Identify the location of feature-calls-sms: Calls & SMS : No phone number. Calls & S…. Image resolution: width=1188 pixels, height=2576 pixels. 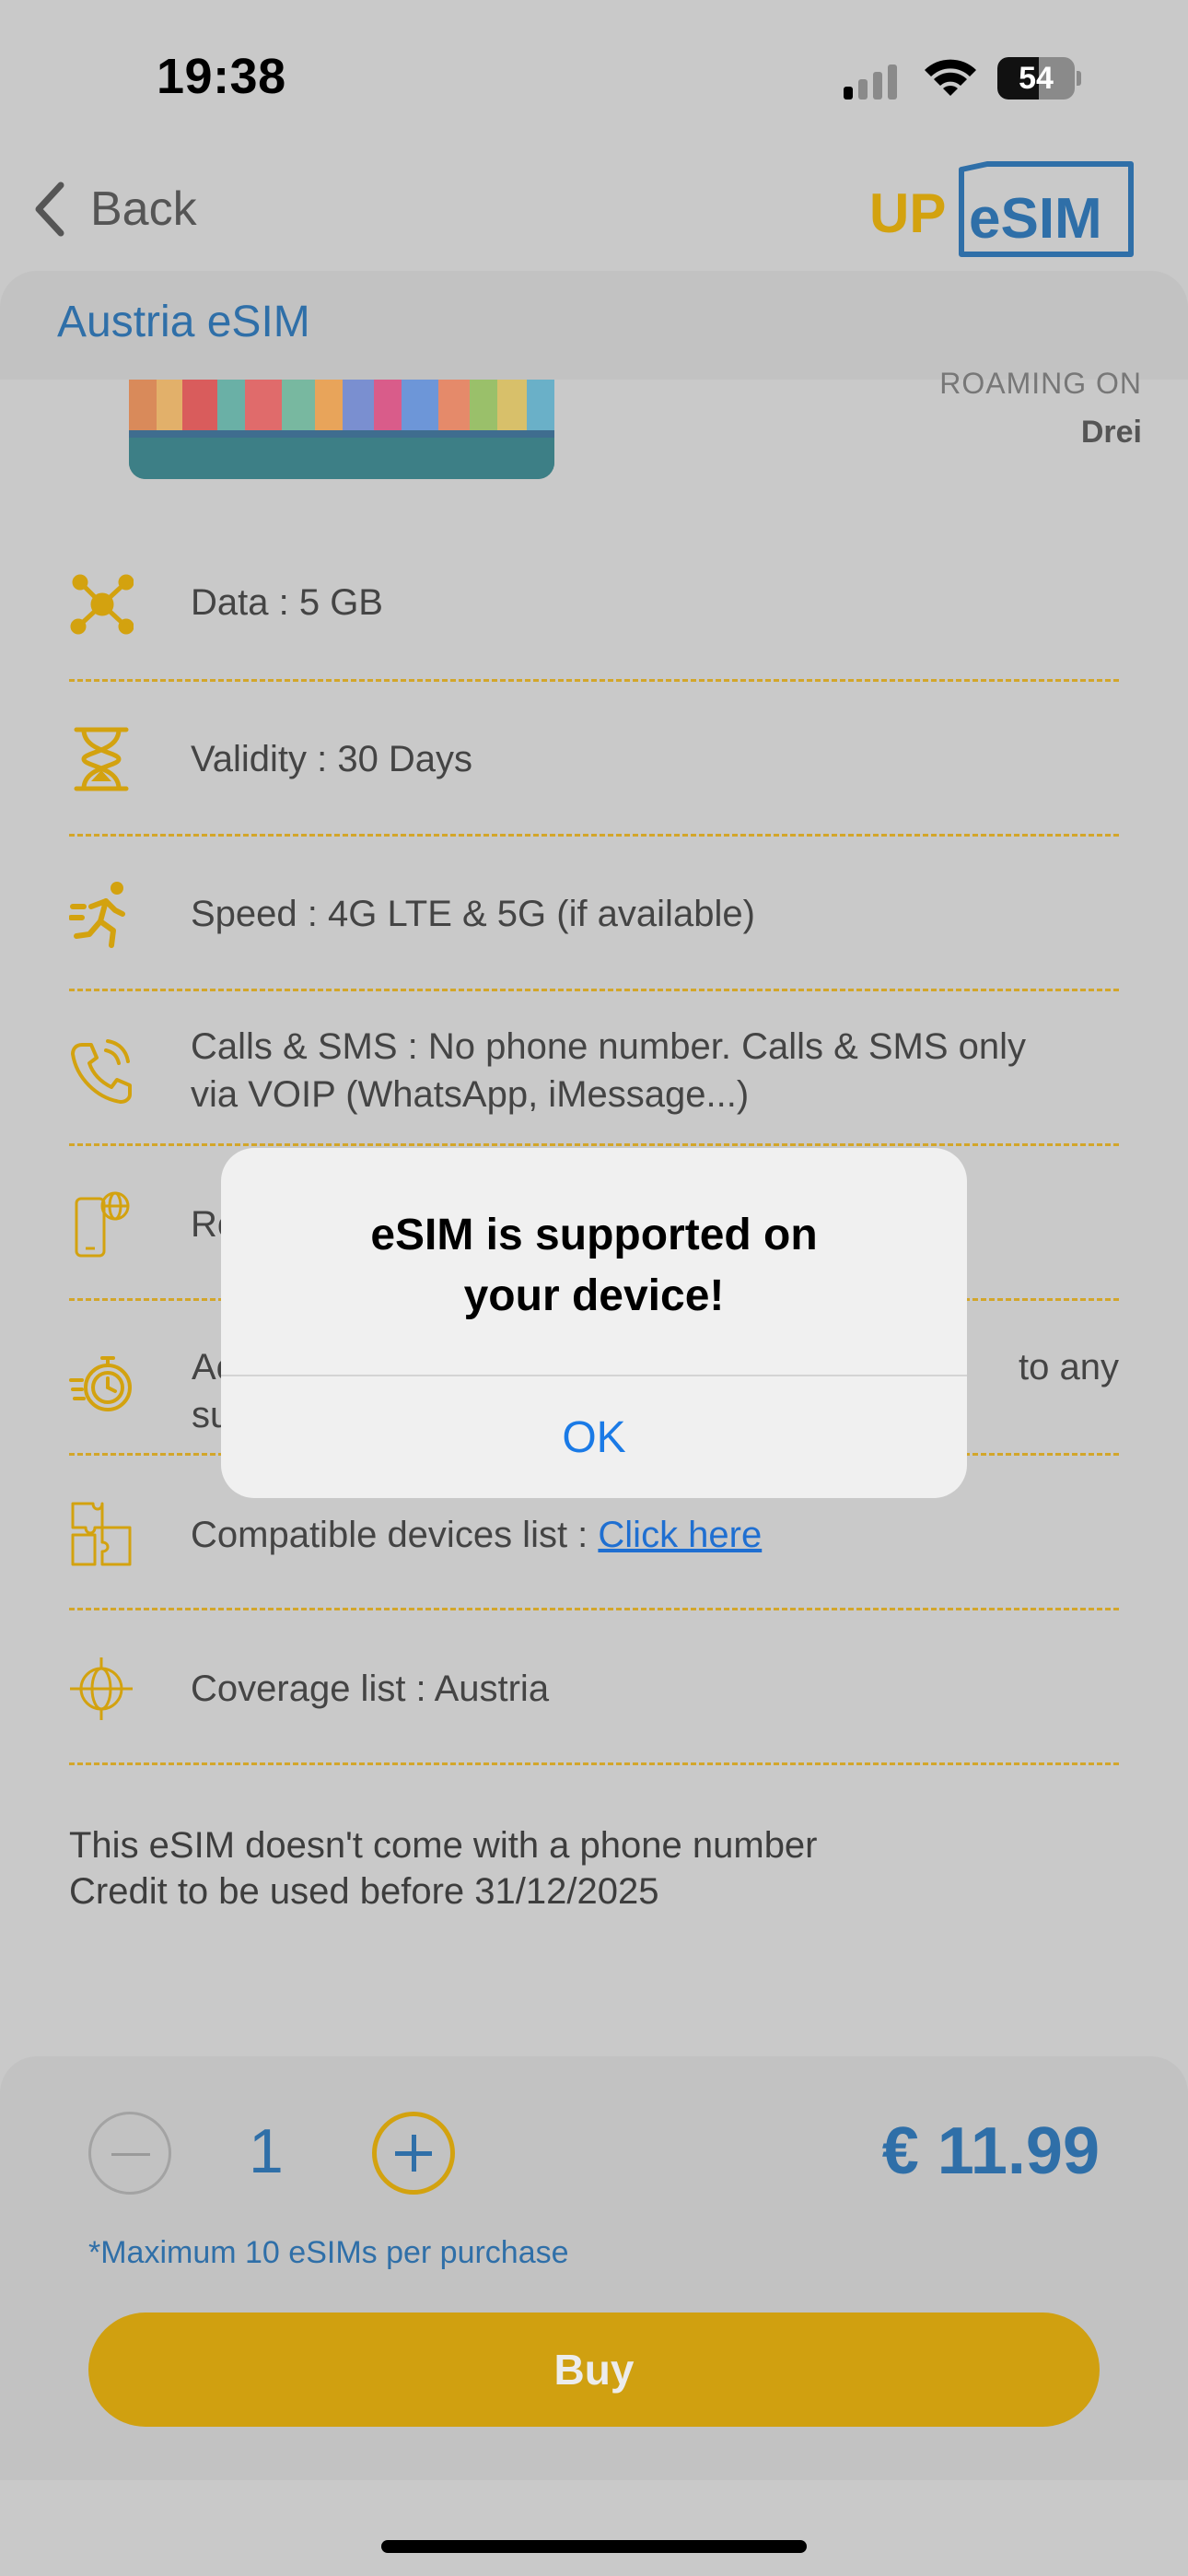
(594, 1070).